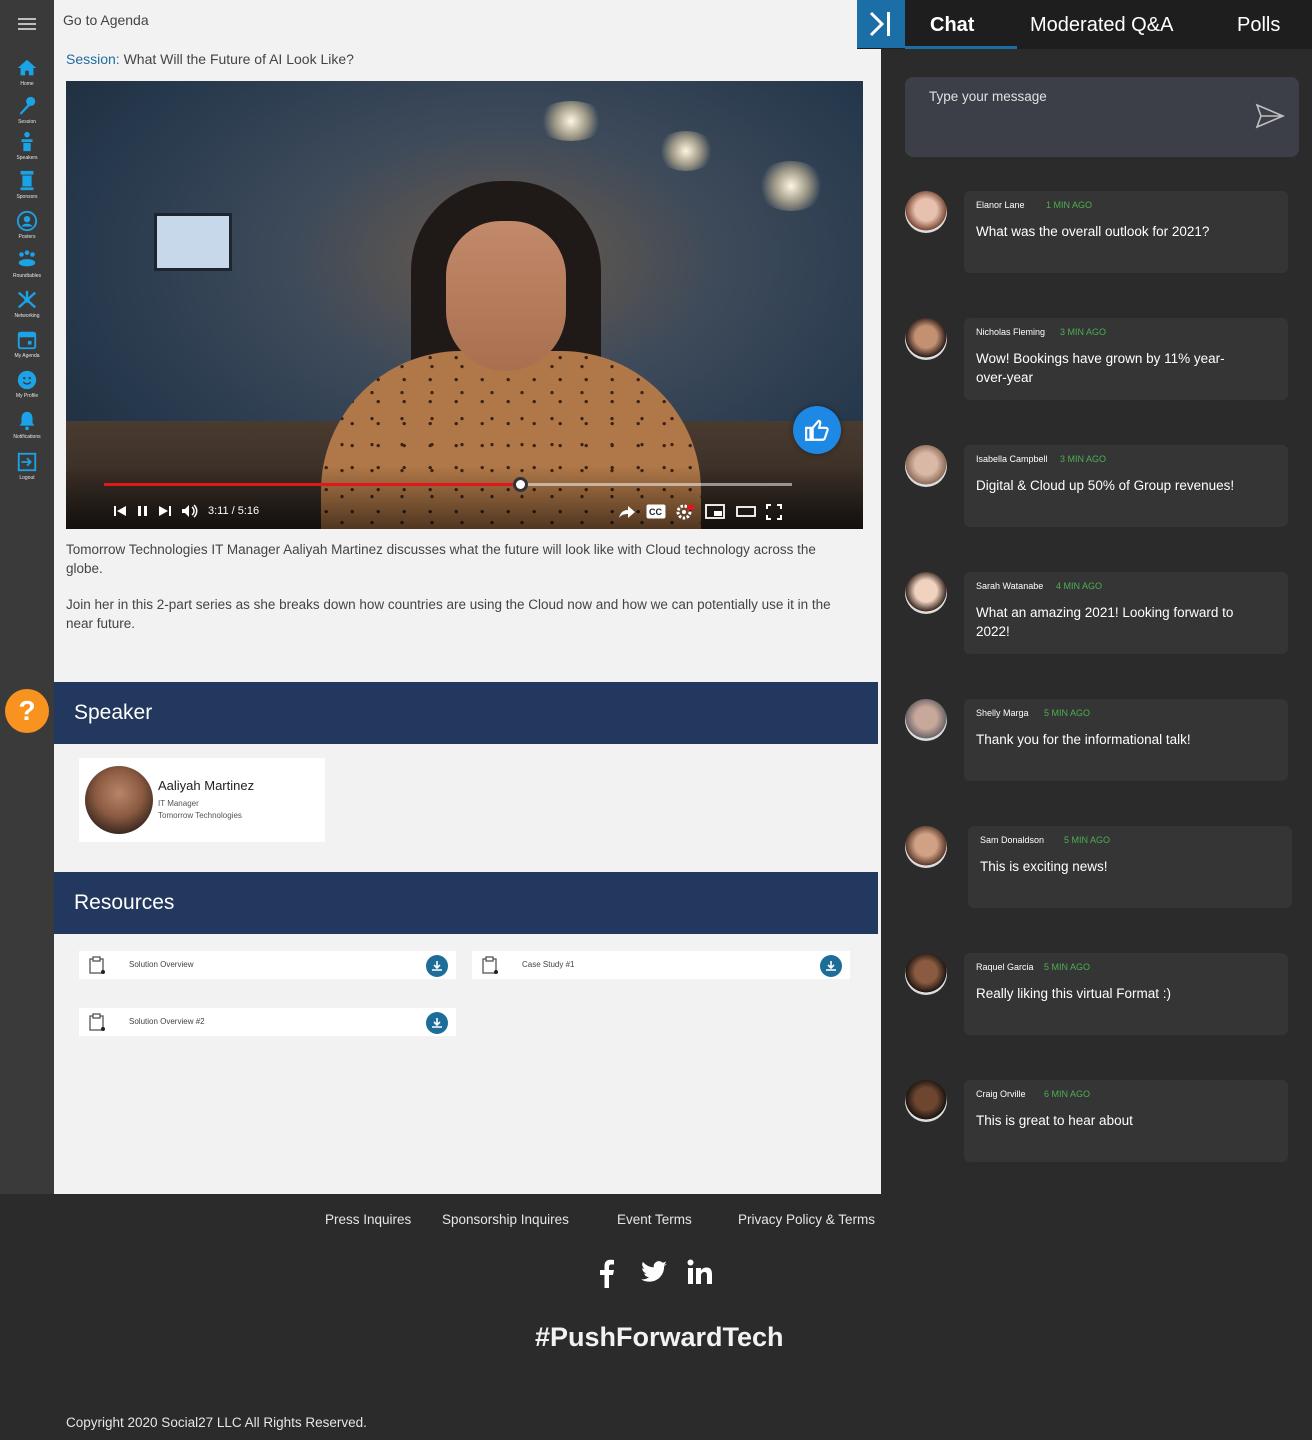 The width and height of the screenshot is (1312, 1440). I want to click on theater-mode-button, so click(746, 512).